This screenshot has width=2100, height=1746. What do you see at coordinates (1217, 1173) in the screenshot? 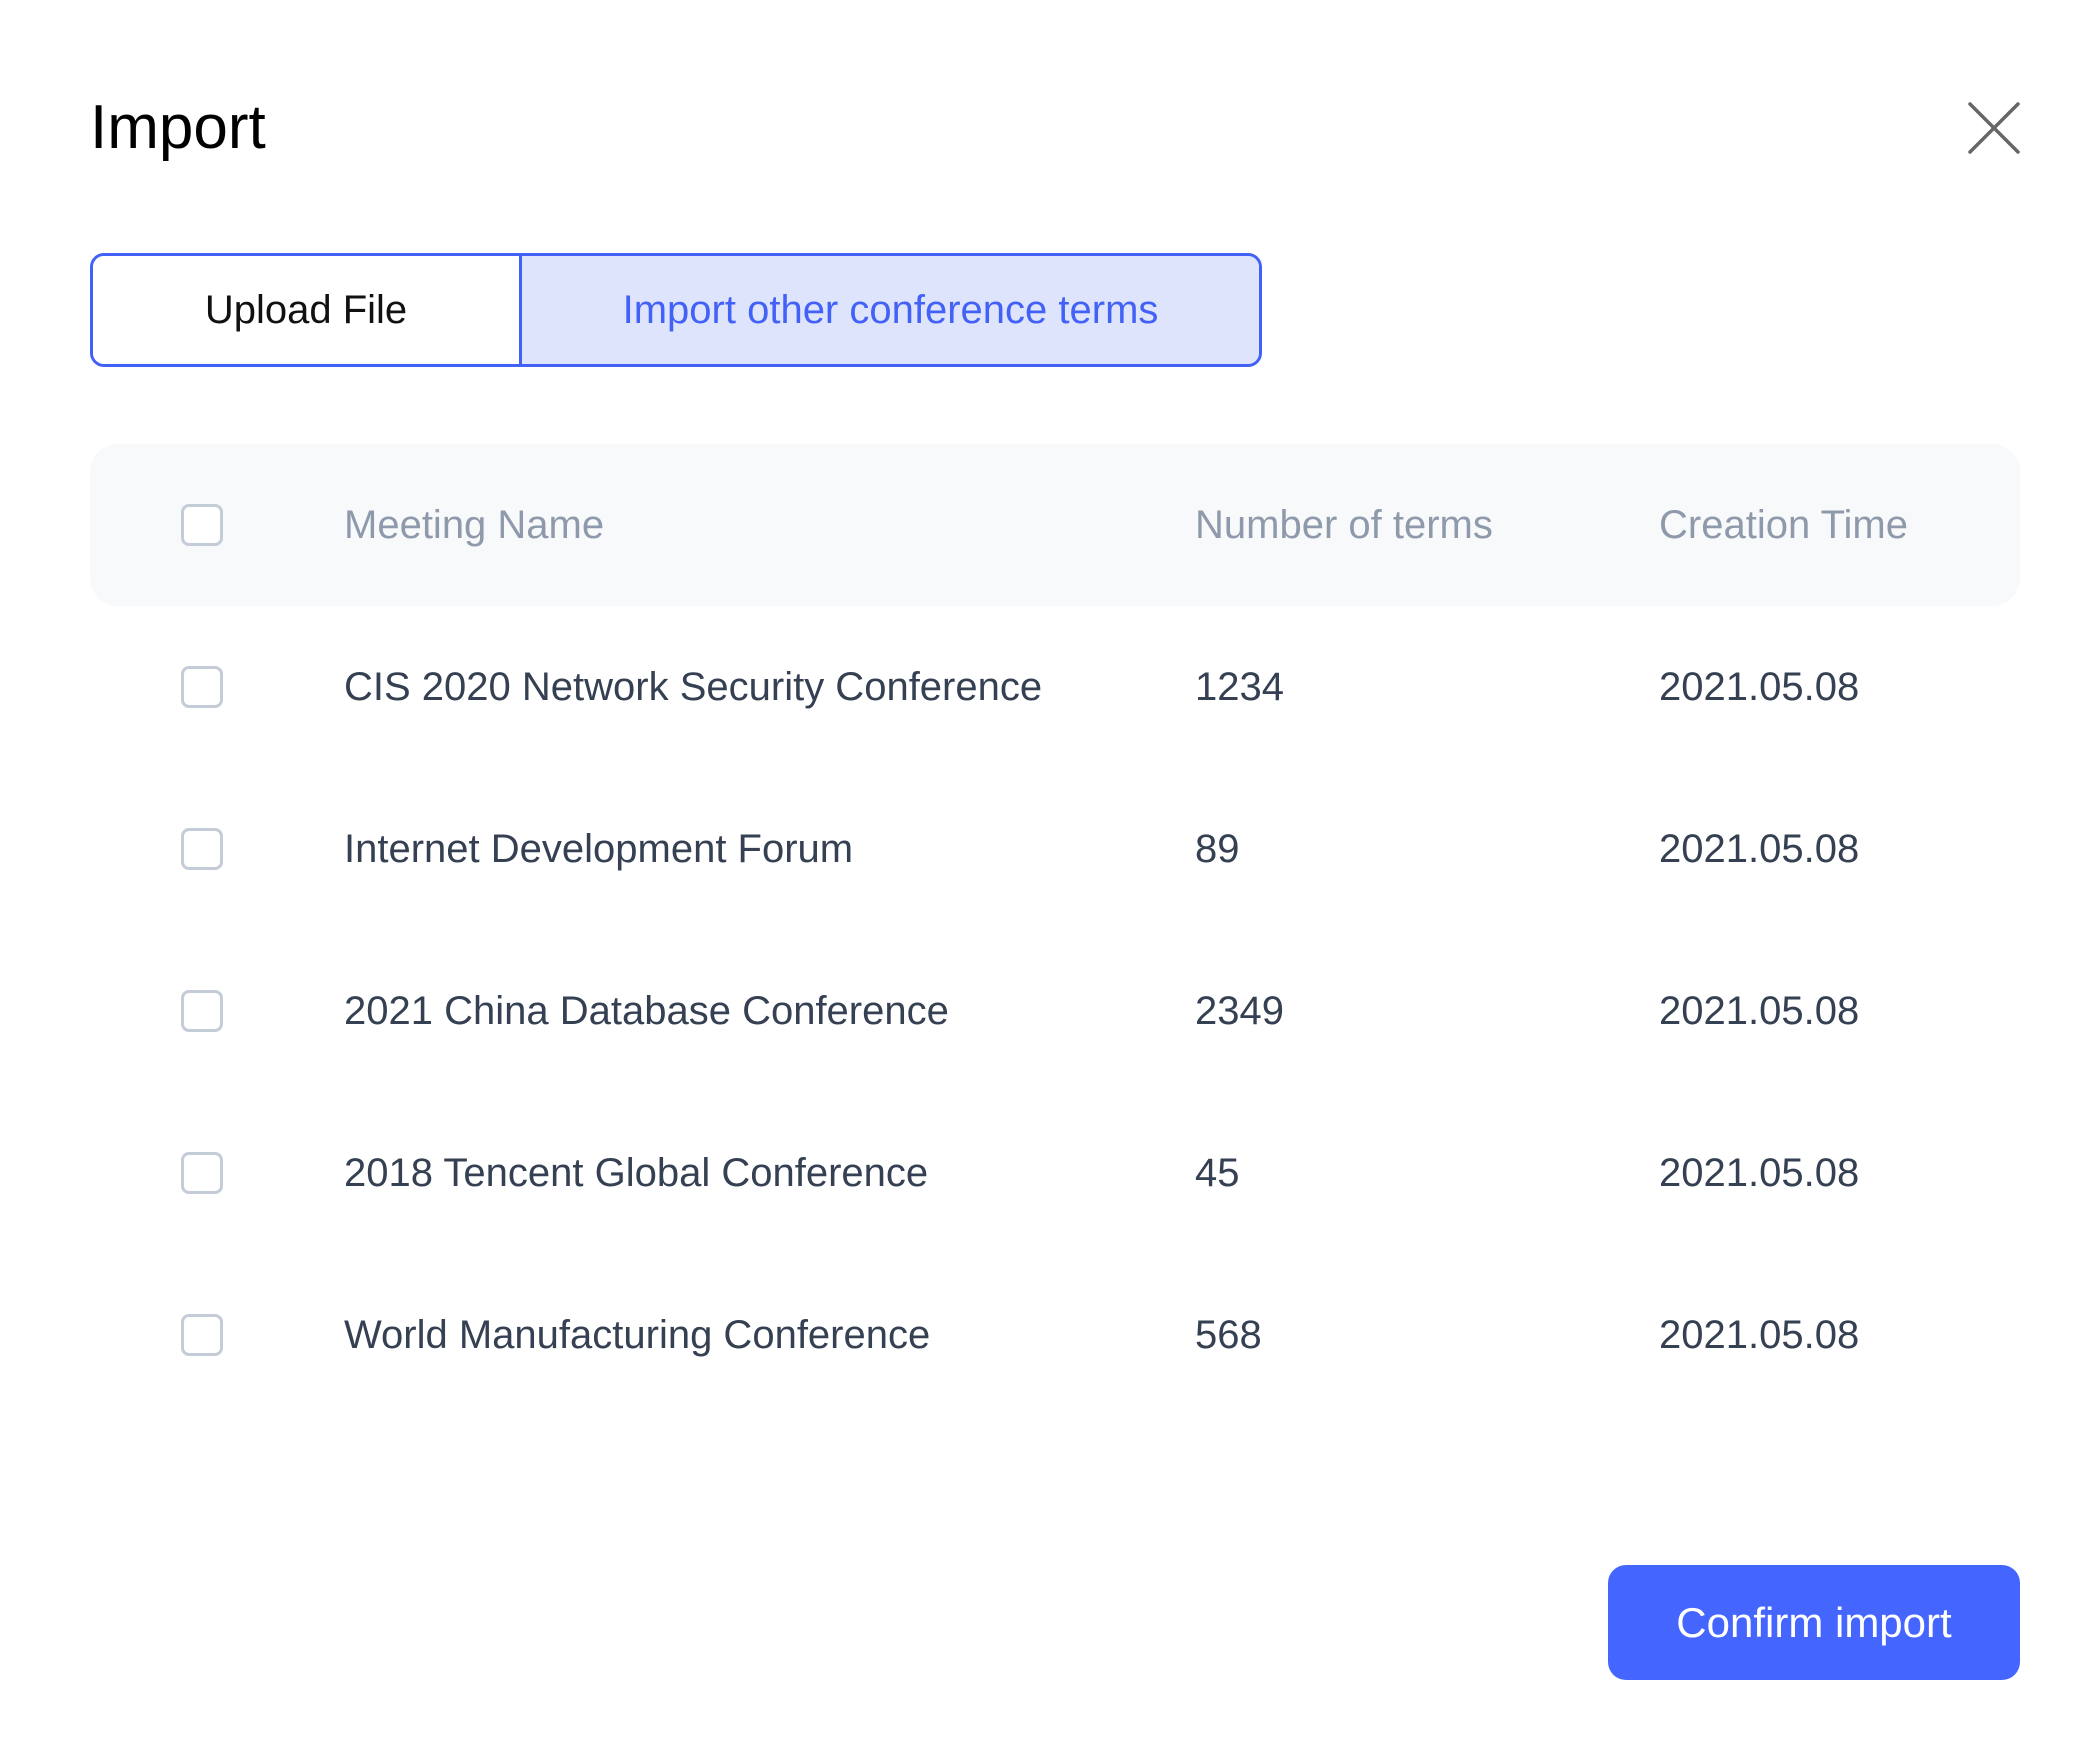
I see `term-count-cell: 45` at bounding box center [1217, 1173].